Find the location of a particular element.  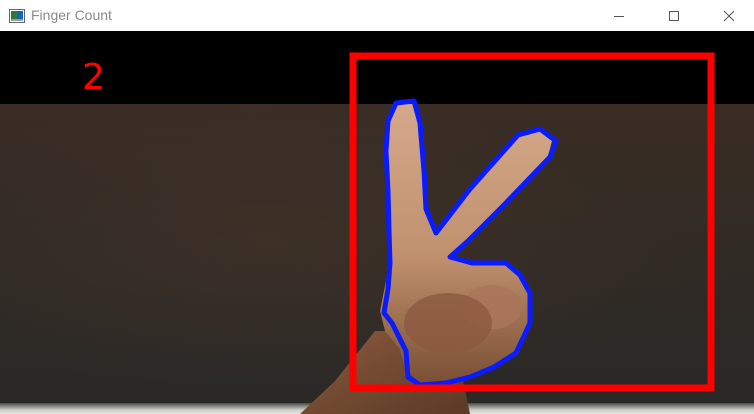

close-button is located at coordinates (729, 15).